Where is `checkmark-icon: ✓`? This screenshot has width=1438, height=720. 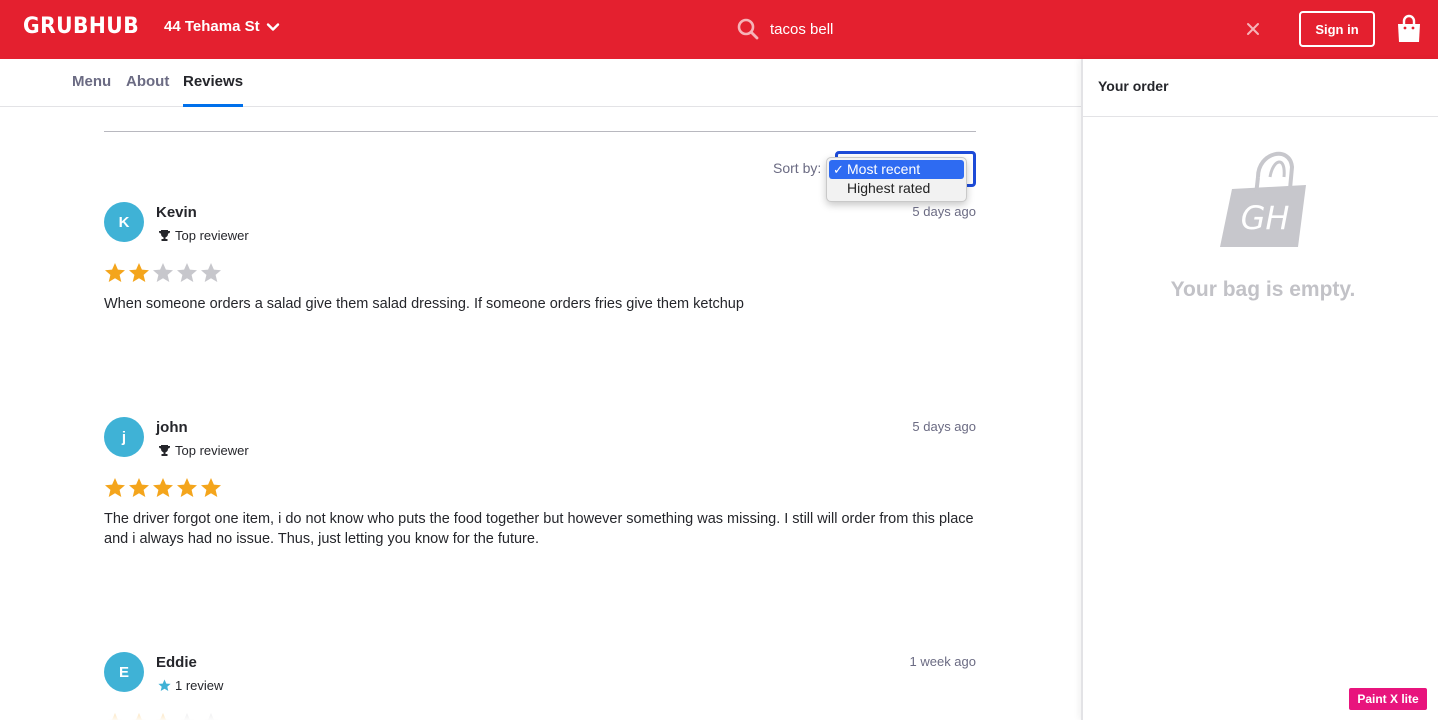 checkmark-icon: ✓ is located at coordinates (838, 169).